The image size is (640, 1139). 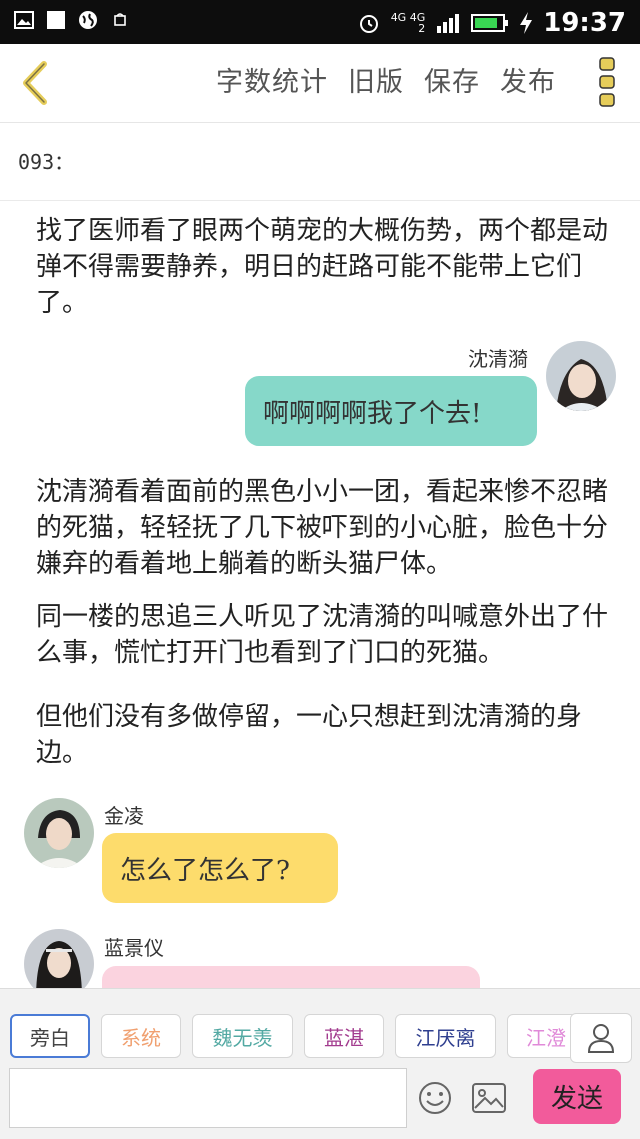 I want to click on message-input, so click(x=208, y=1098).